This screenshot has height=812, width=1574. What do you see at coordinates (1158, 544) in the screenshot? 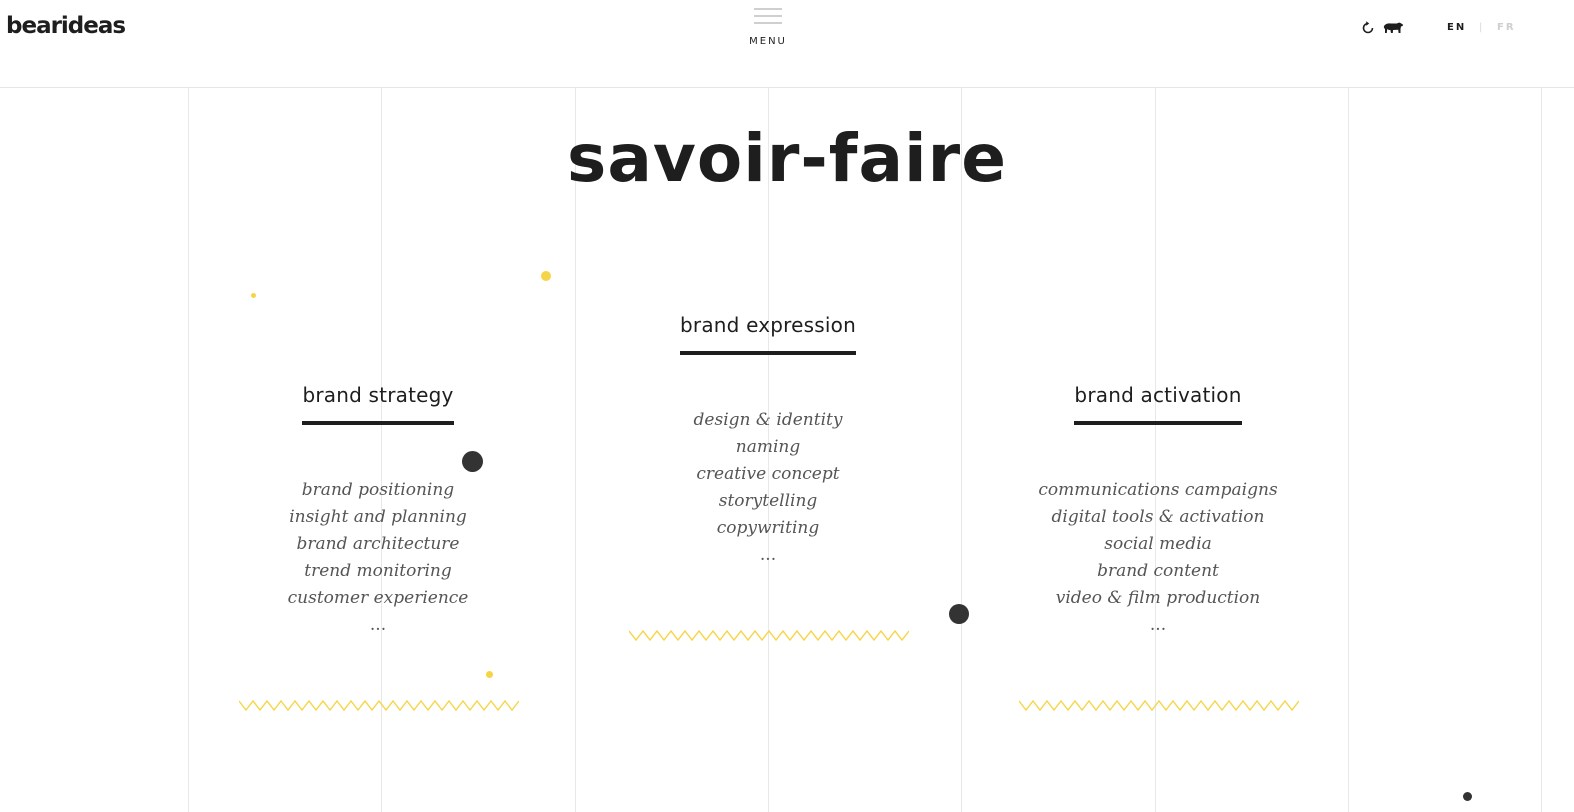
I see `list-item: social media` at bounding box center [1158, 544].